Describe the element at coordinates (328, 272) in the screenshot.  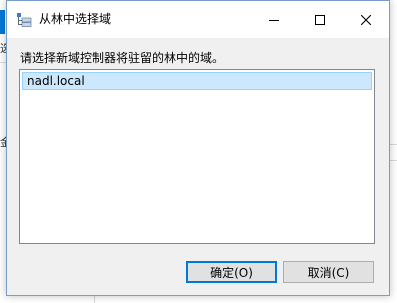
I see `cancel-button: 取消(C)` at that location.